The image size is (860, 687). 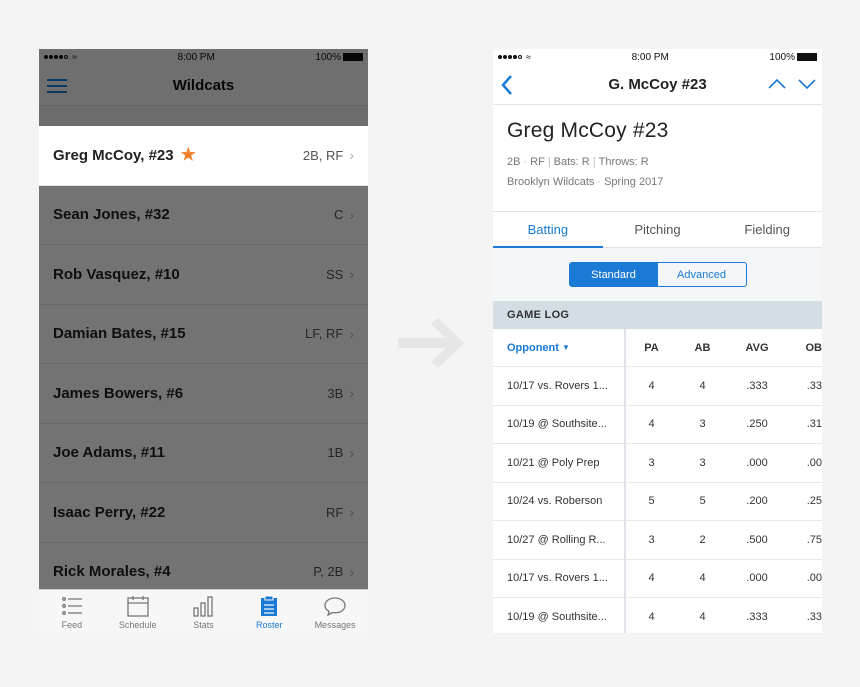 I want to click on player-position: C ›, so click(x=344, y=215).